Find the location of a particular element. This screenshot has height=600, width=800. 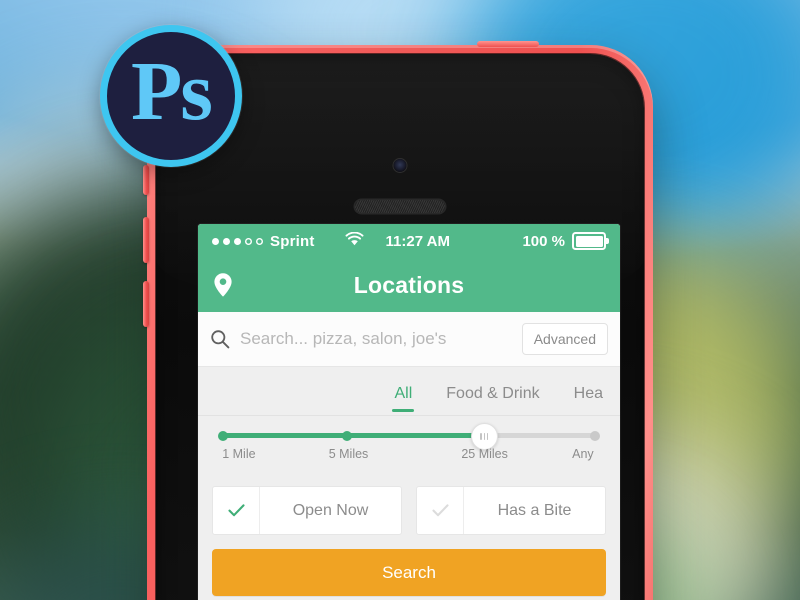

slider-track-fill is located at coordinates (353, 435).